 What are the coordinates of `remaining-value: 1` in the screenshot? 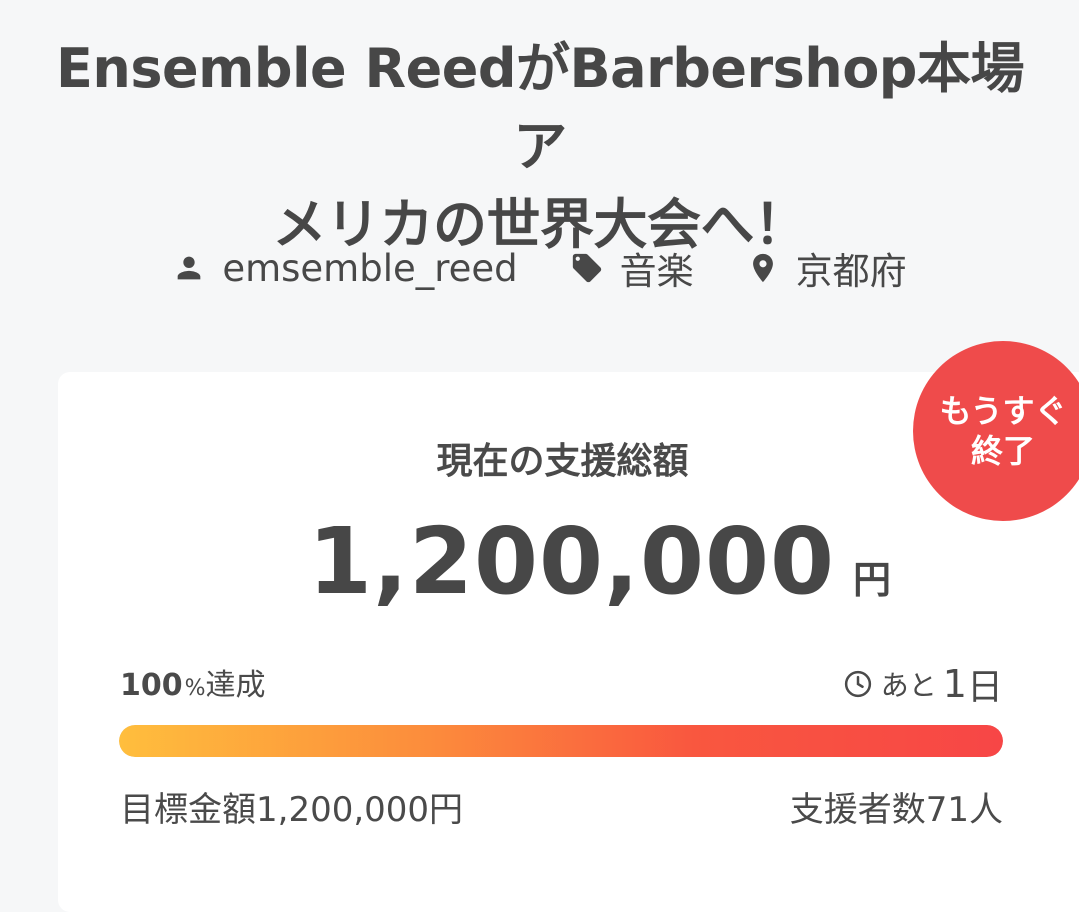 It's located at (954, 684).